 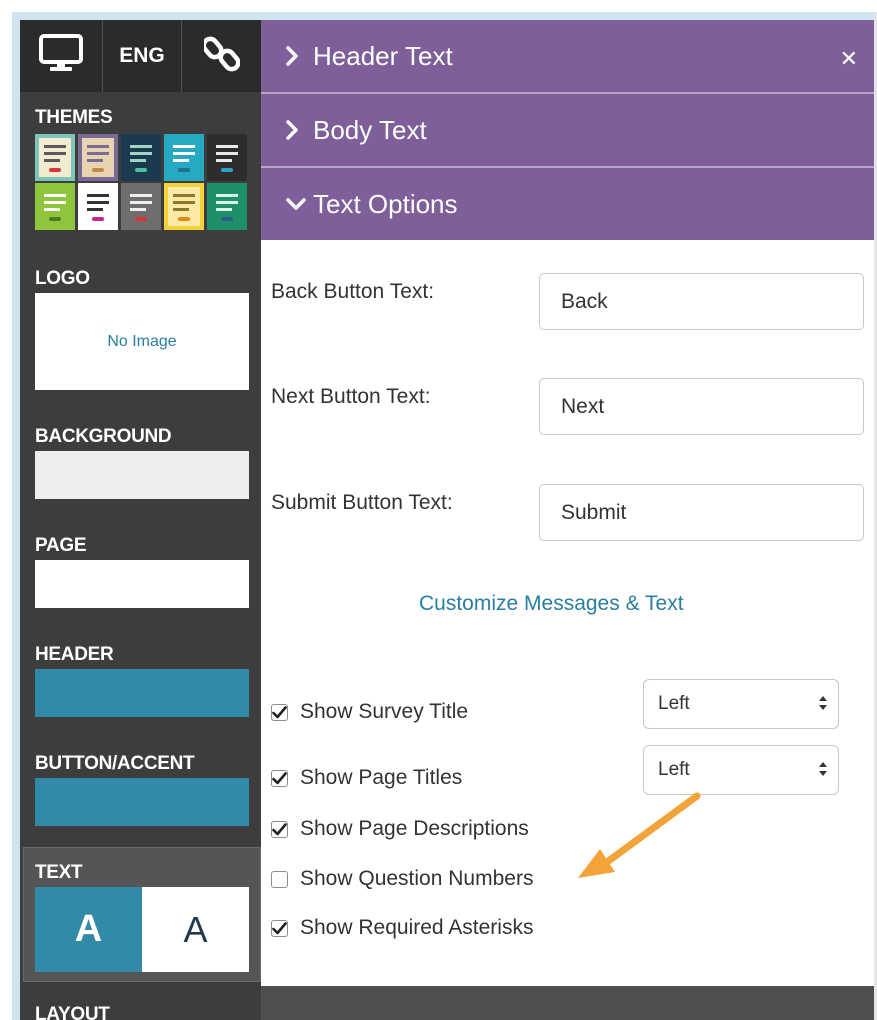 I want to click on annotation-arrow-icon, so click(x=639, y=835).